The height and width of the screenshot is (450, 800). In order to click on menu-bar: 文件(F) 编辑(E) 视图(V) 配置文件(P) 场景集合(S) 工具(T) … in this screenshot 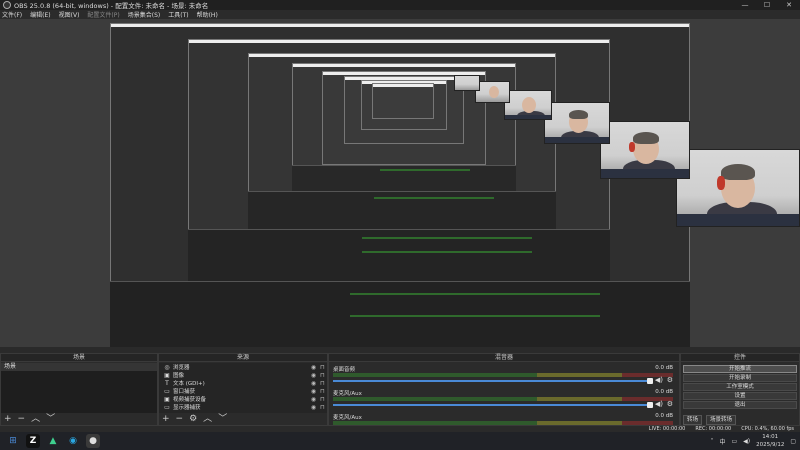, I will do `click(400, 14)`.